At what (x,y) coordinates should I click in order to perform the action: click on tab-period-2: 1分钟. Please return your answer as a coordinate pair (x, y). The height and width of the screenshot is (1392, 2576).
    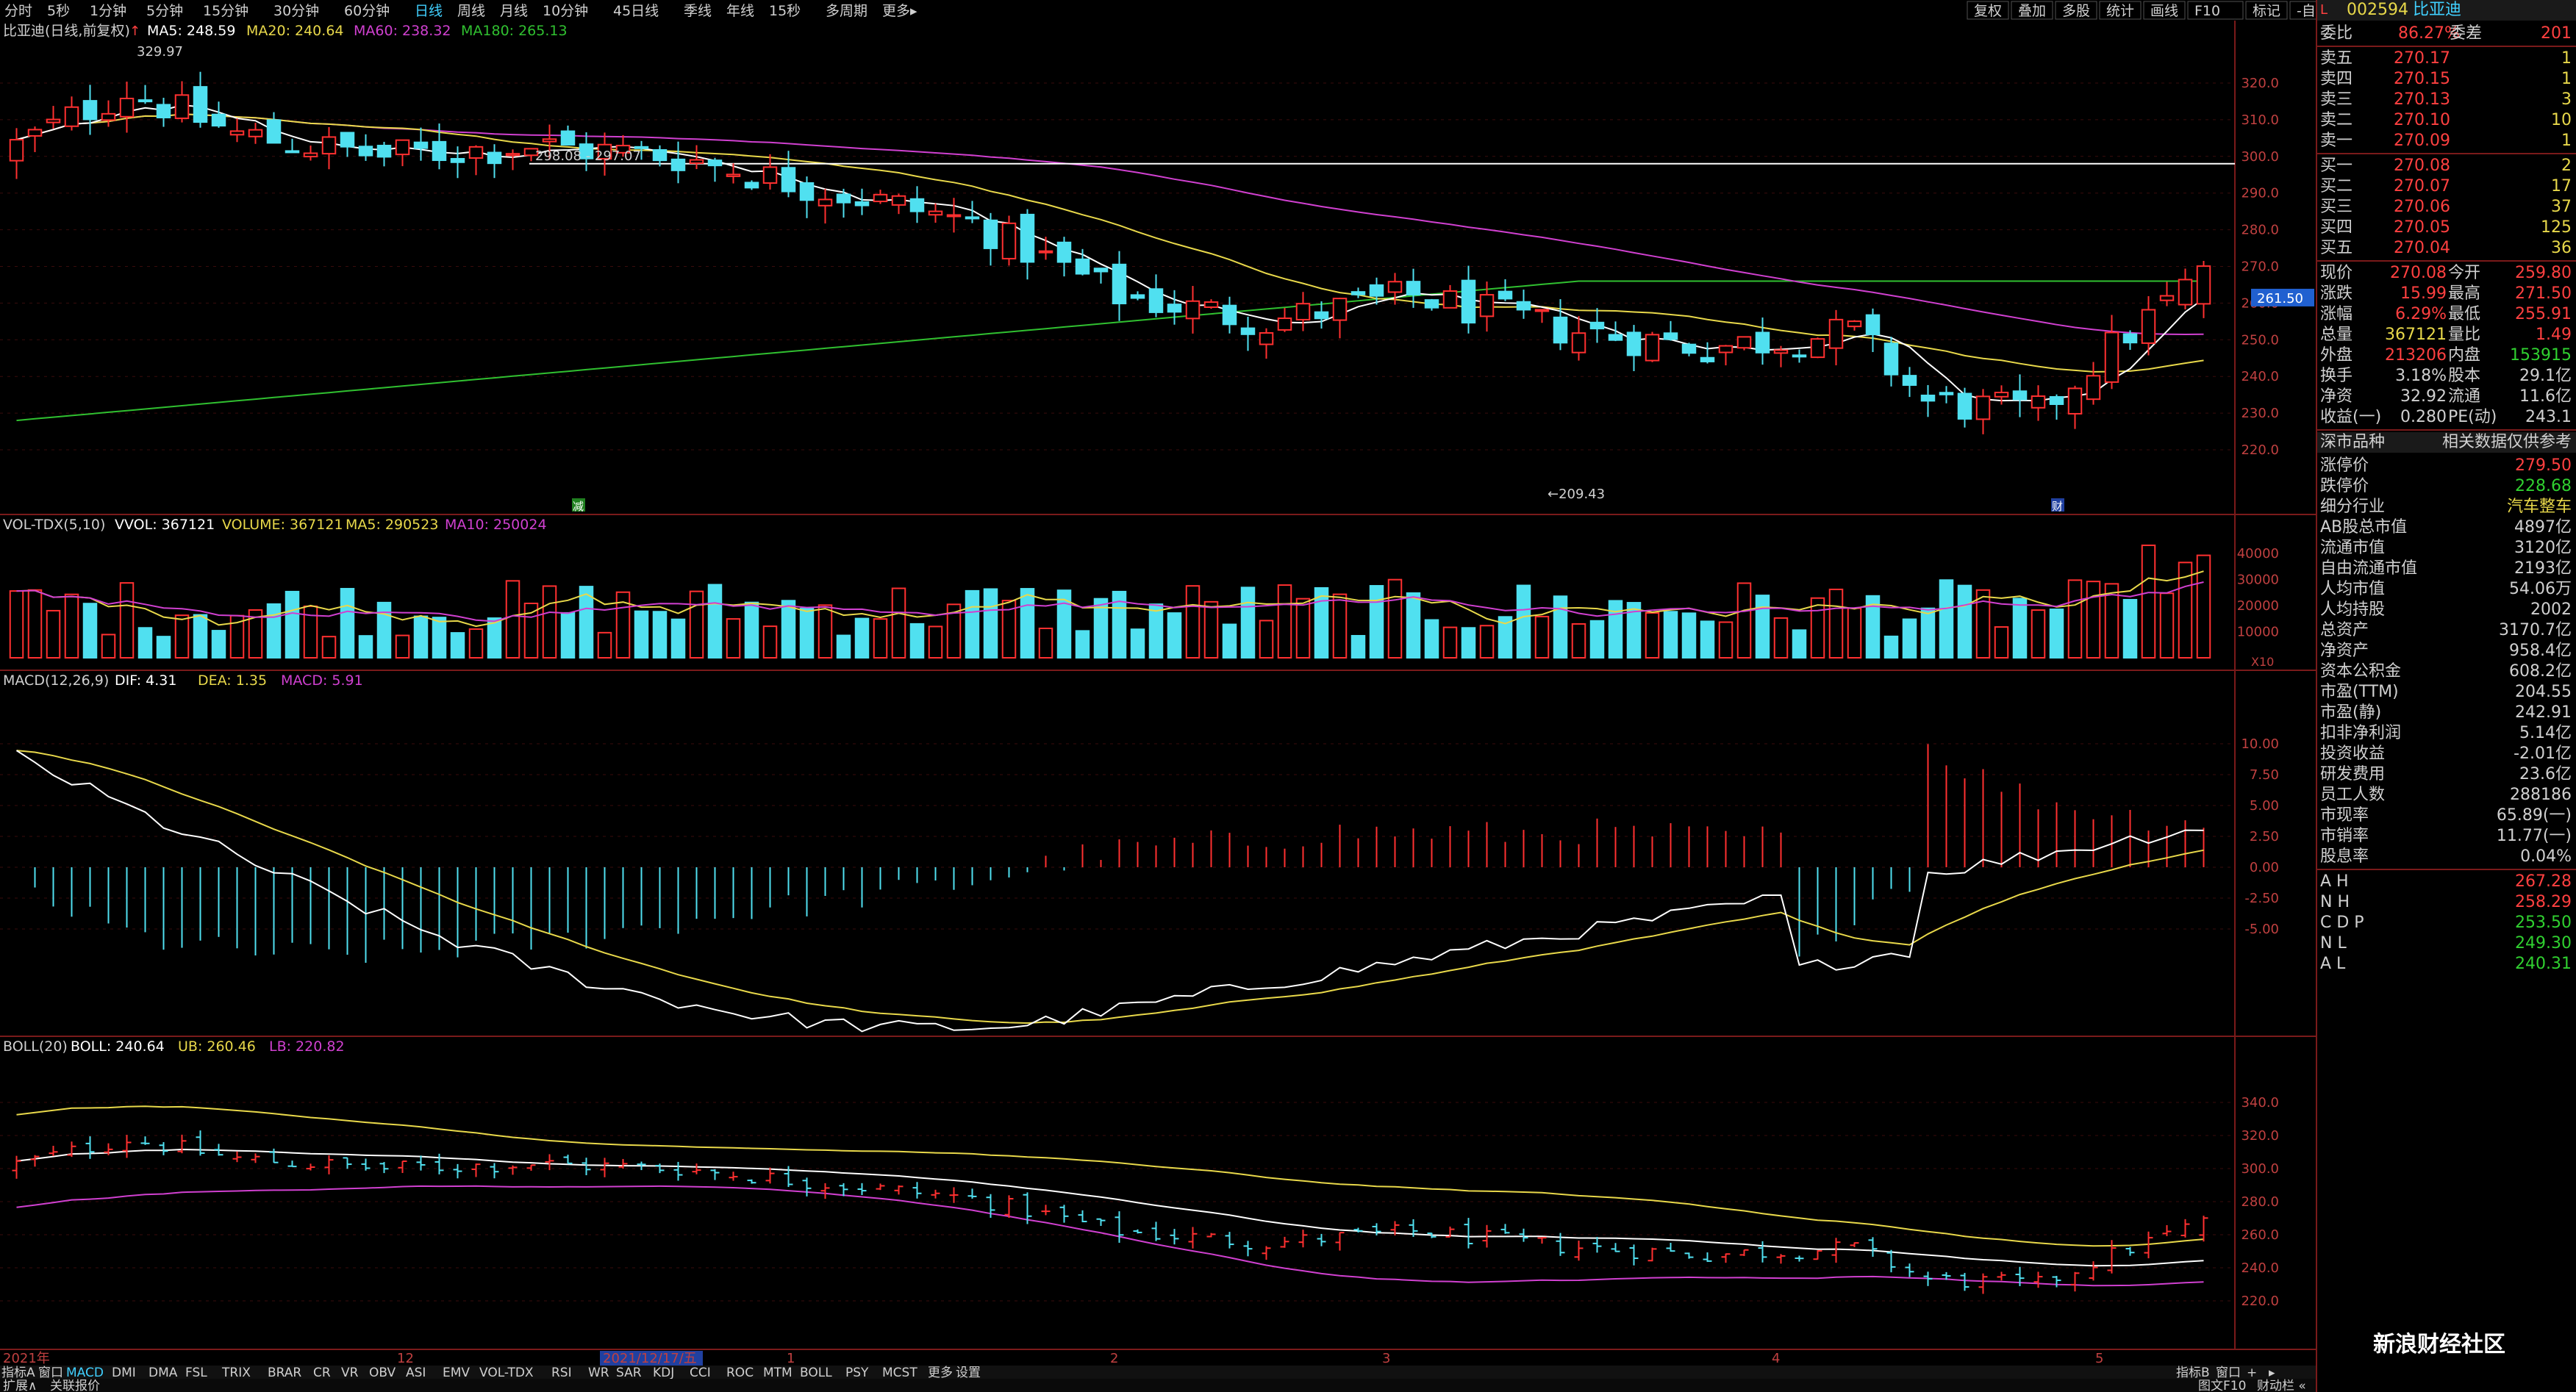
    Looking at the image, I should click on (108, 11).